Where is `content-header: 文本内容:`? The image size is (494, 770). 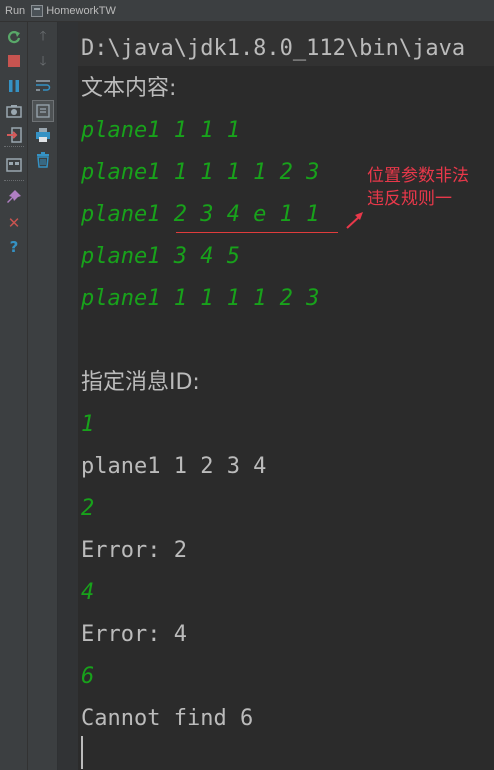
content-header: 文本内容: is located at coordinates (129, 88).